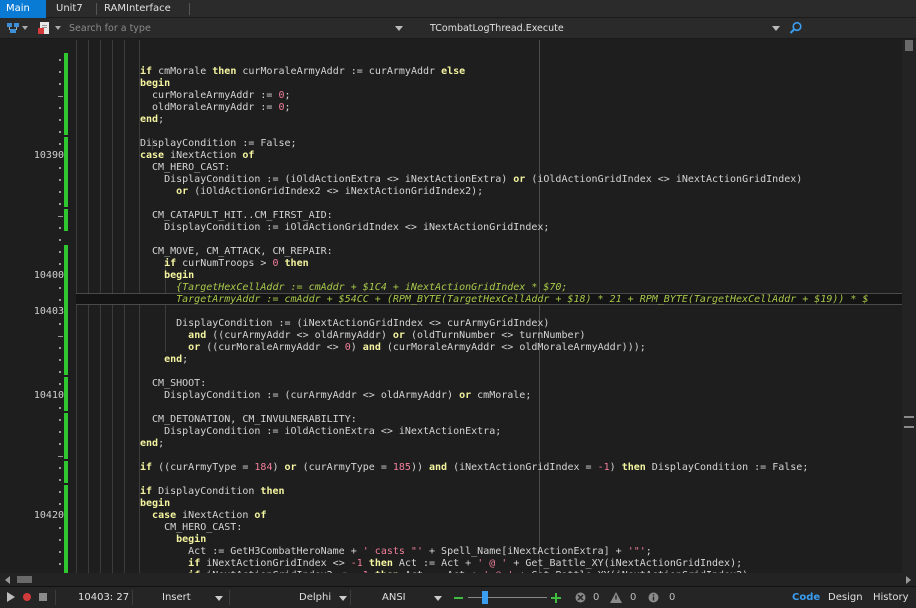 This screenshot has height=608, width=916. I want to click on type-search-combo: Search for a type, so click(237, 28).